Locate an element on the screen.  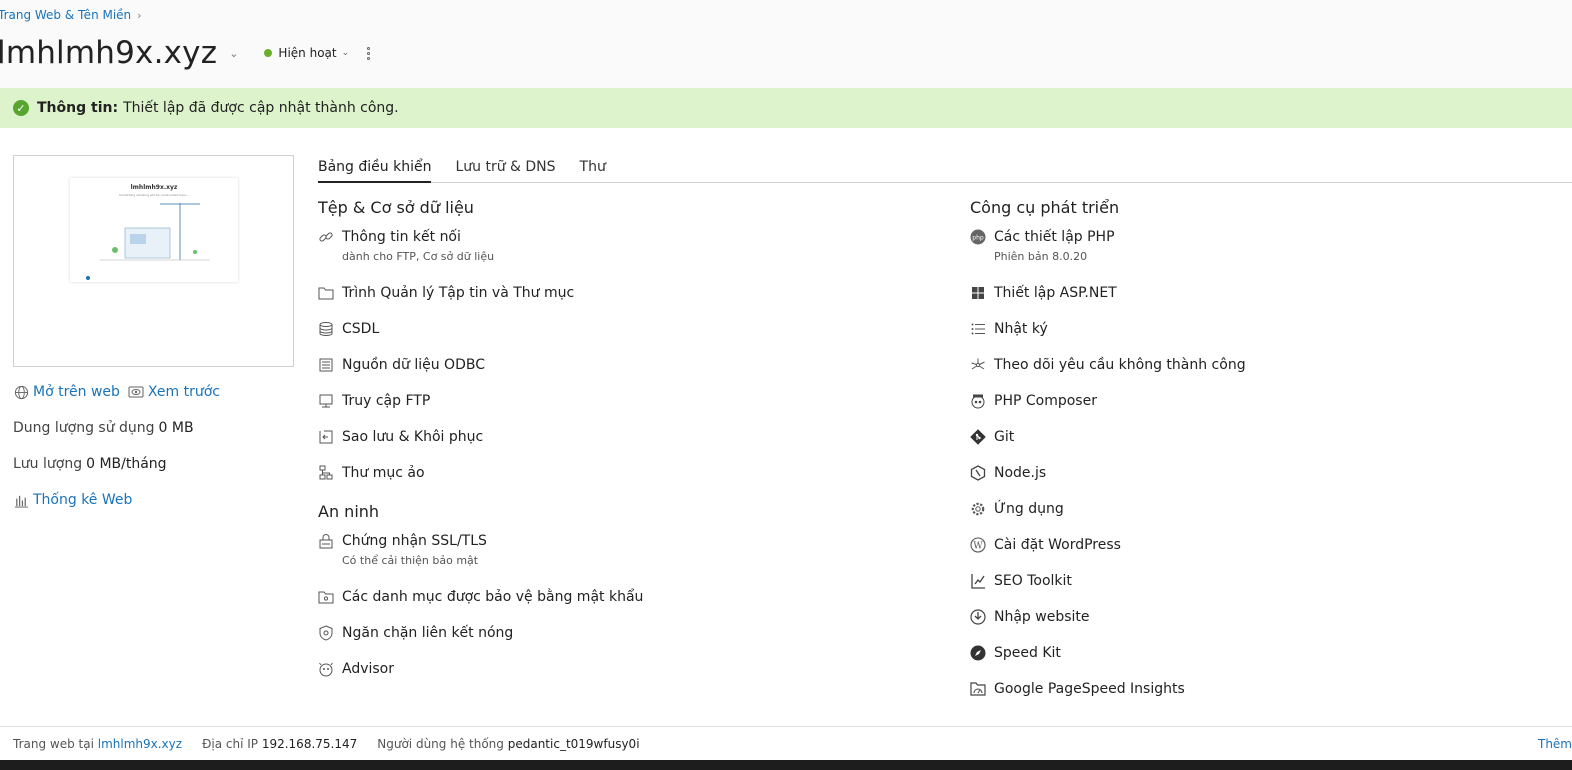
footer-ip-label: Địa chỉ IP is located at coordinates (230, 743).